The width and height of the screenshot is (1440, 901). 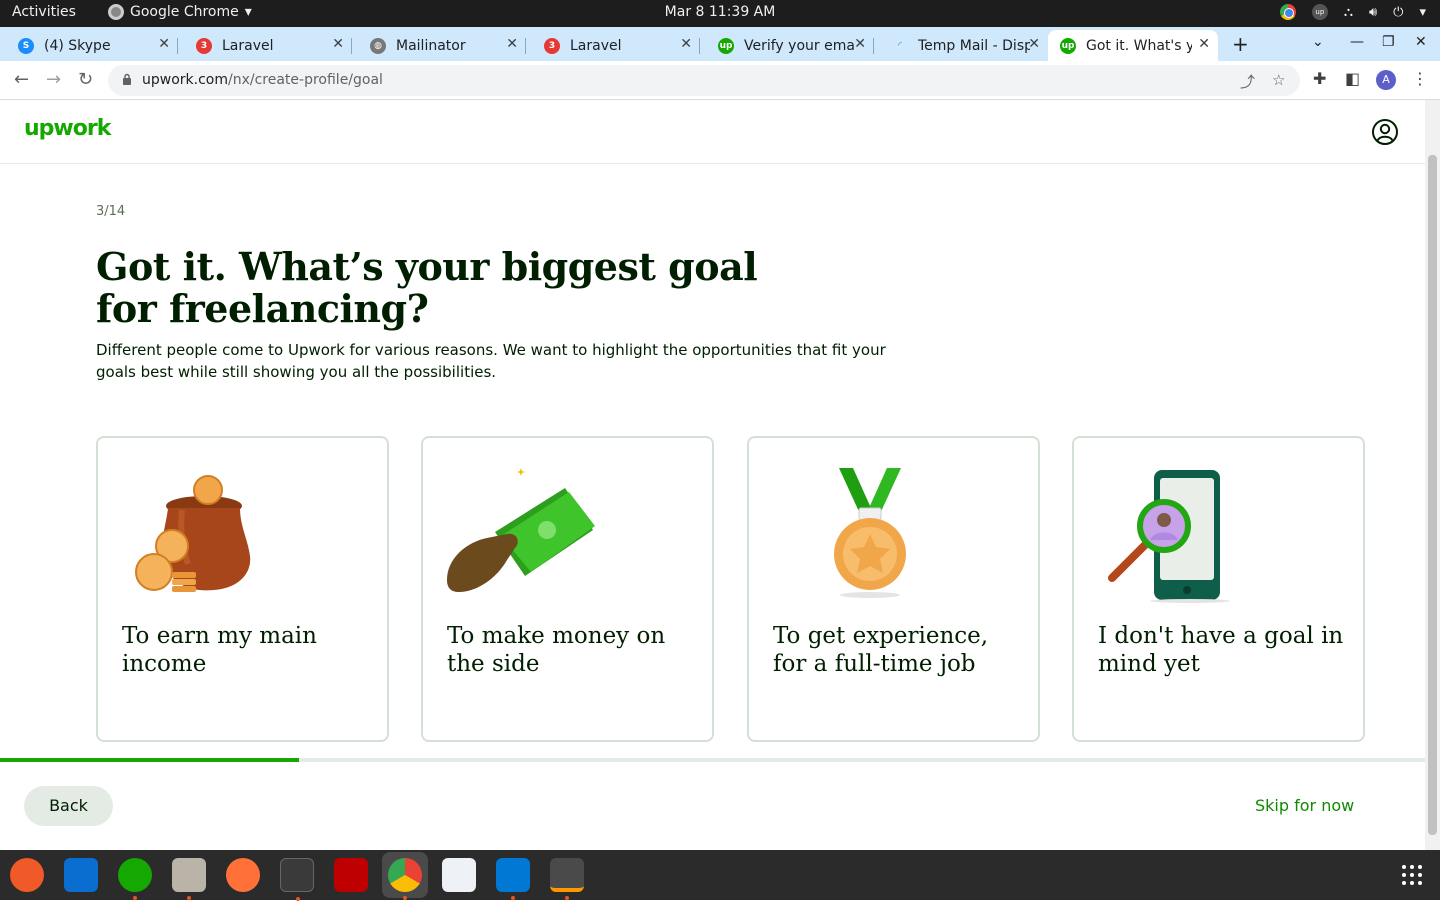 What do you see at coordinates (712, 760) in the screenshot?
I see `progress-bar` at bounding box center [712, 760].